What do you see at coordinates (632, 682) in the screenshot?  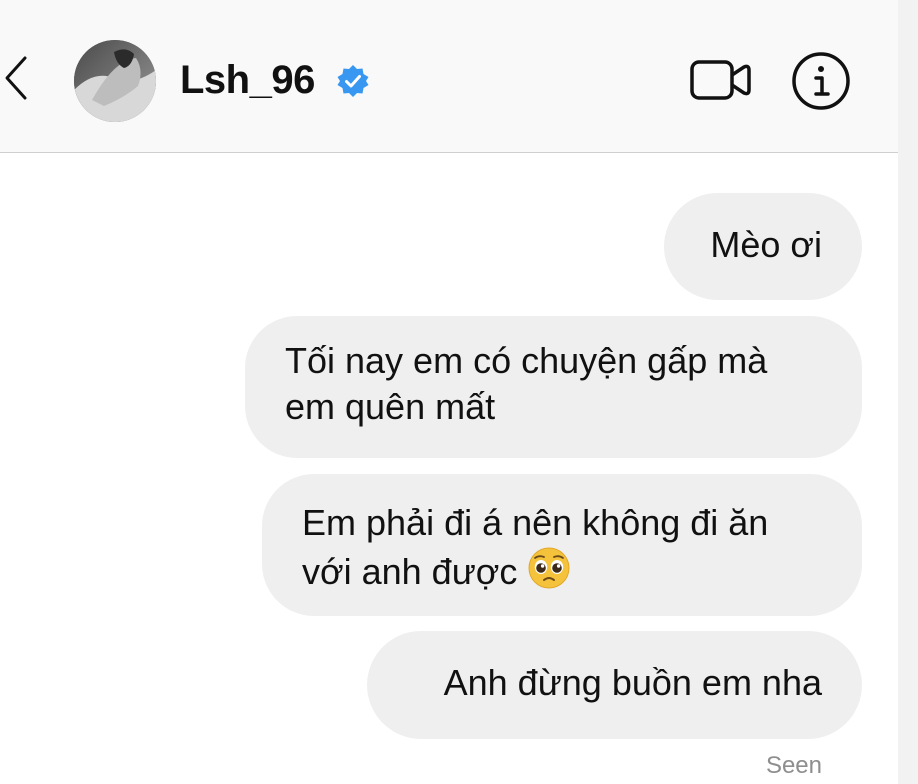 I see `message-text: Anh đừng buồn em nha` at bounding box center [632, 682].